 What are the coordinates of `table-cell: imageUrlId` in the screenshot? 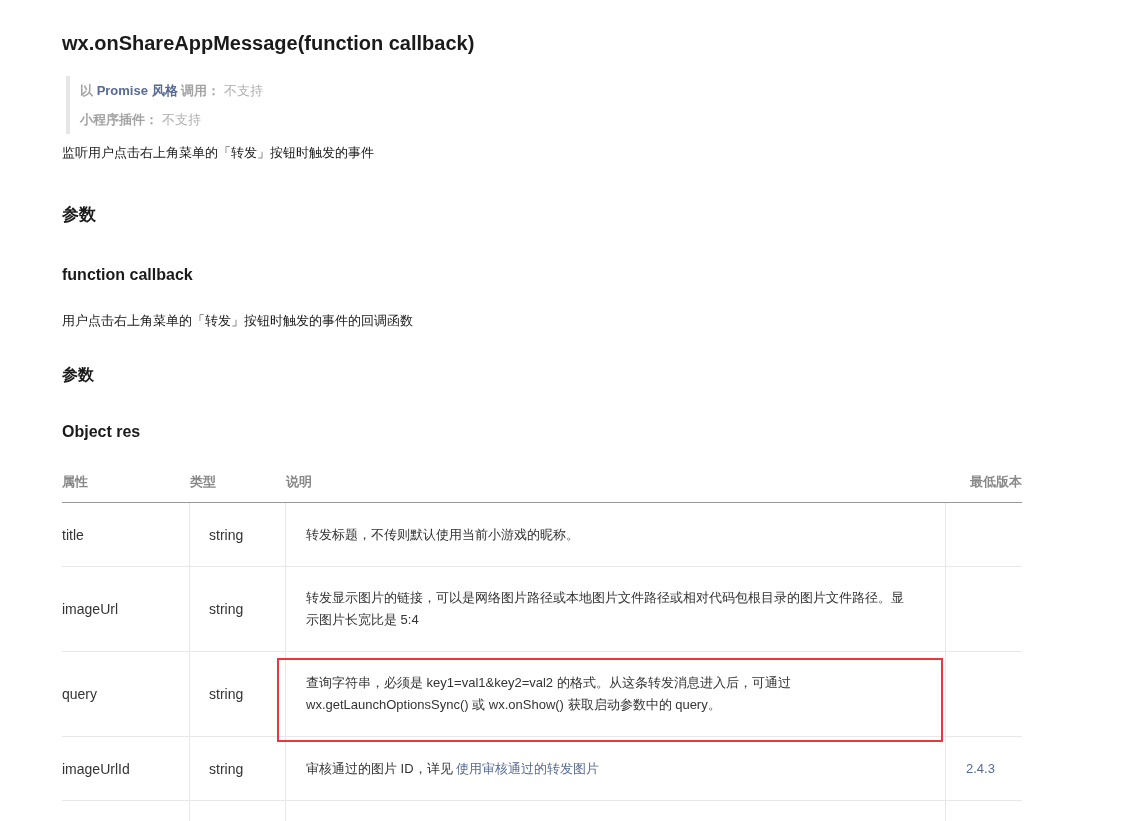 It's located at (126, 768).